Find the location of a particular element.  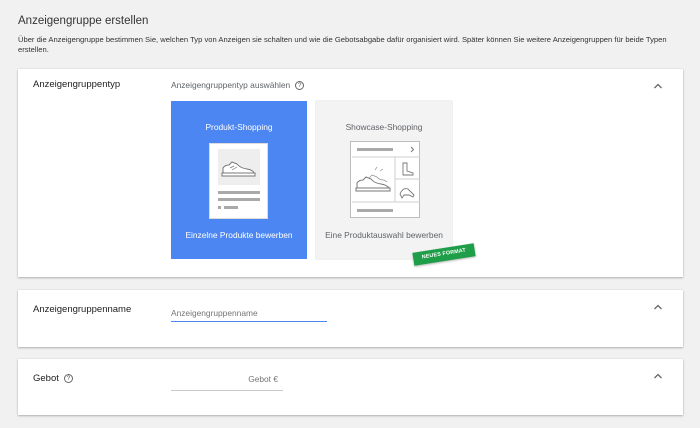

showcase-shopping-footer: Eine Produktauswahl bewerben is located at coordinates (384, 235).